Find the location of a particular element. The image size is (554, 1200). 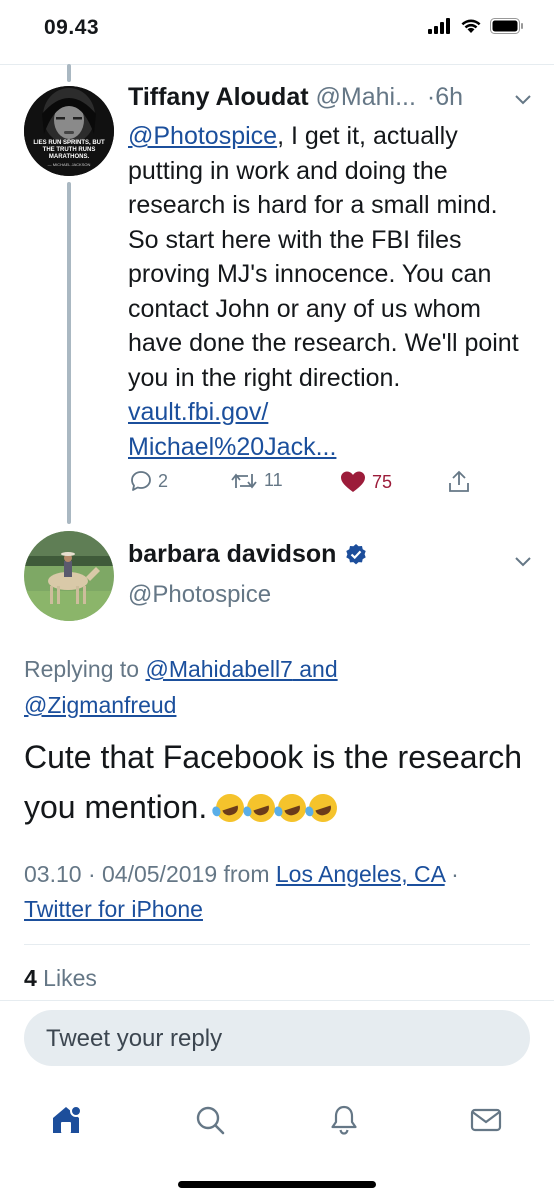

verified-badge-icon is located at coordinates (356, 553).